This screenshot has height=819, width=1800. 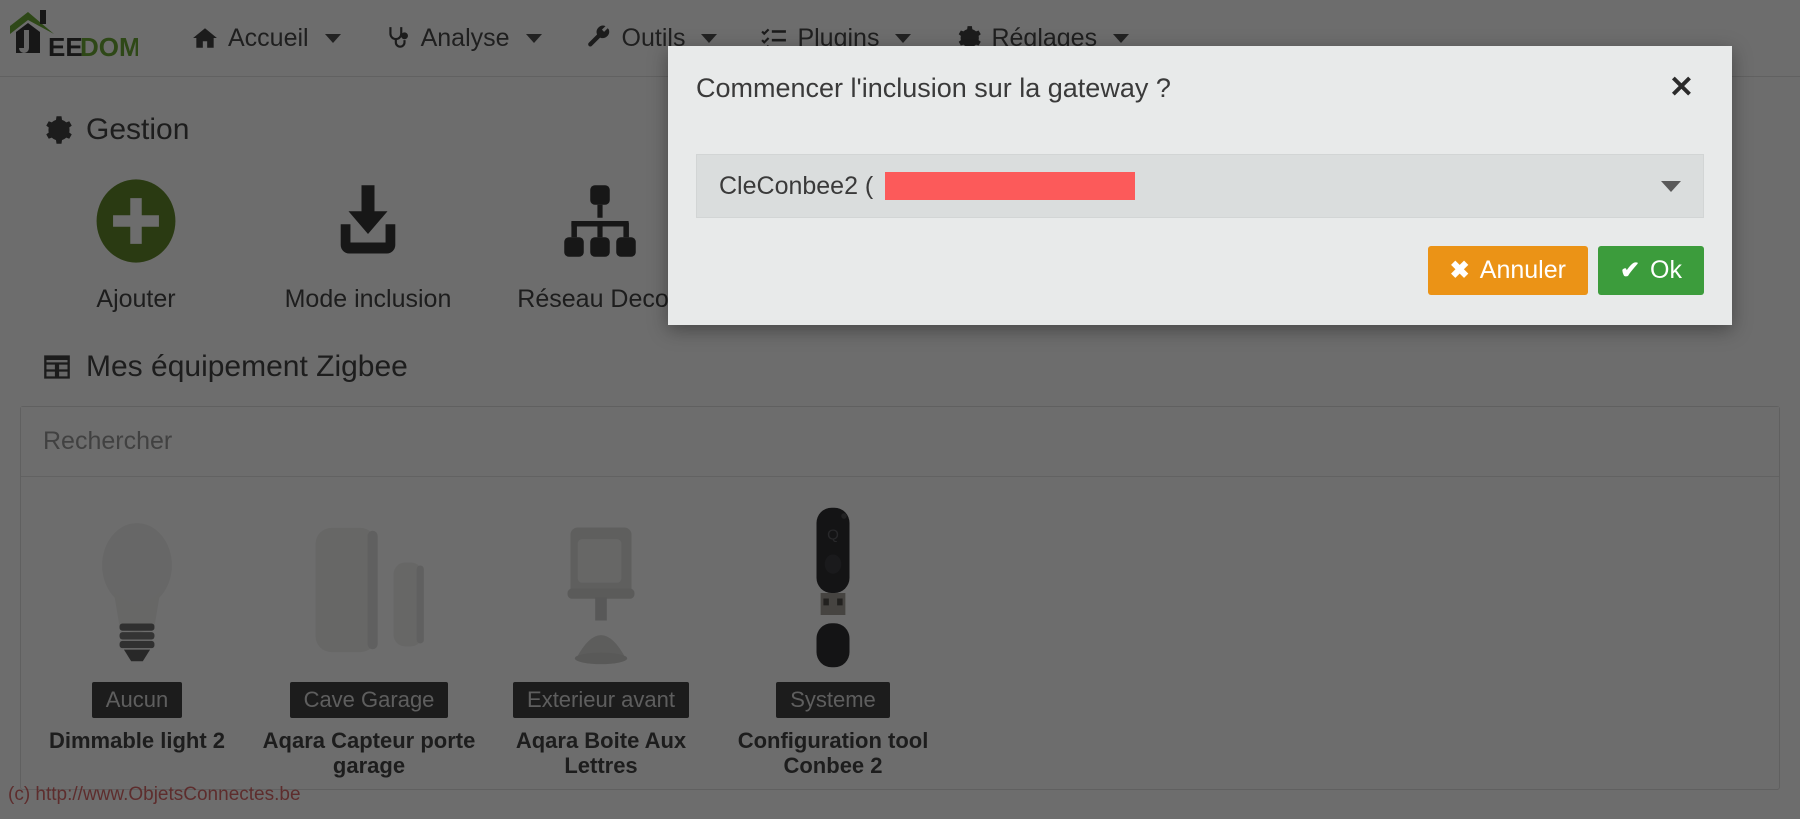 I want to click on modal-header: Commencer l'inclusion sur la gateway ? ✕, so click(x=1200, y=88).